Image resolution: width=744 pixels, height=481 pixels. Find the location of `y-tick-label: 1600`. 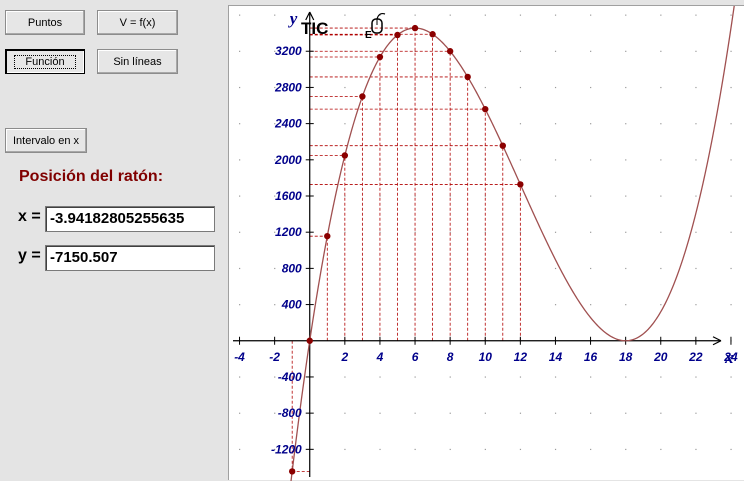

y-tick-label: 1600 is located at coordinates (288, 196).